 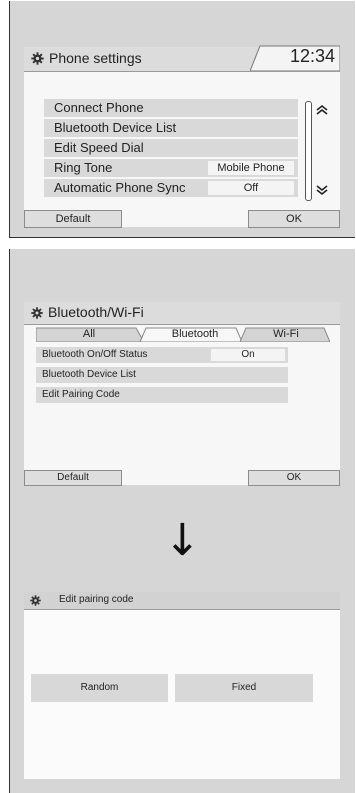 What do you see at coordinates (171, 108) in the screenshot?
I see `menu-item-connect-phone: Connect Phone` at bounding box center [171, 108].